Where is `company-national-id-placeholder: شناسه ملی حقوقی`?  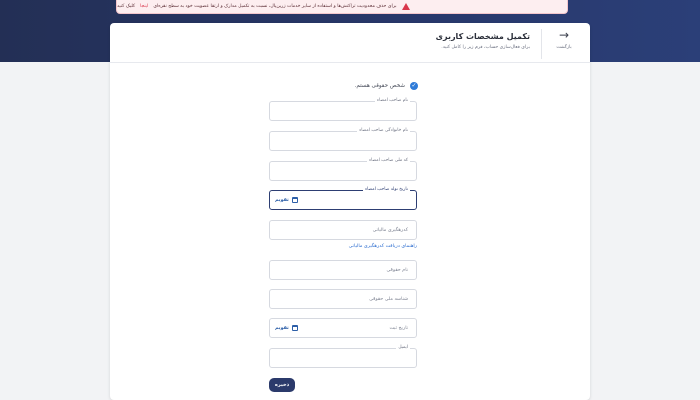
company-national-id-placeholder: شناسه ملی حقوقی is located at coordinates (388, 299).